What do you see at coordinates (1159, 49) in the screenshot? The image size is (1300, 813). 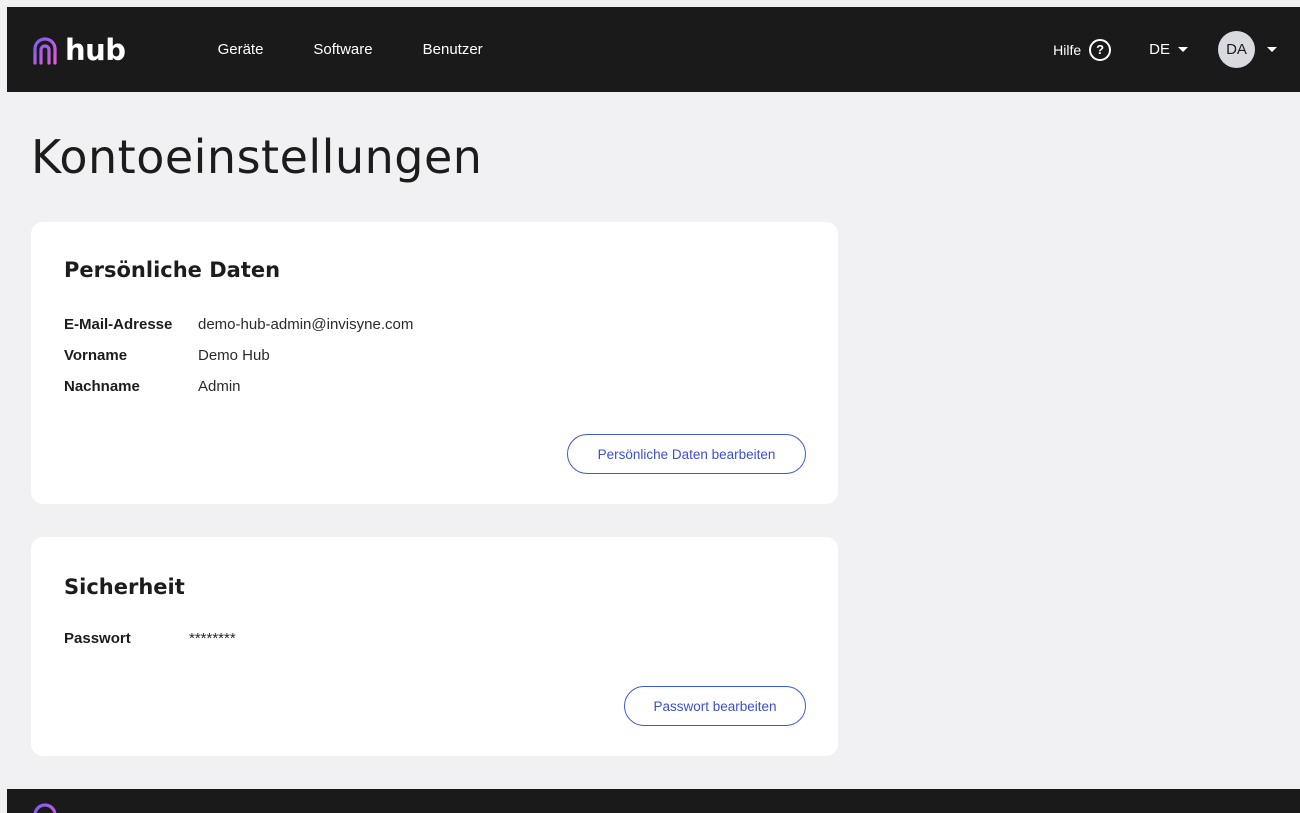 I see `language-label: DE` at bounding box center [1159, 49].